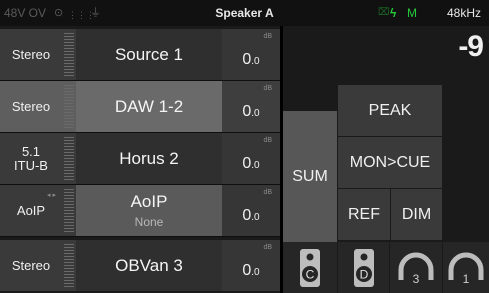  What do you see at coordinates (244, 13) in the screenshot?
I see `status-bar: 48V OV ⊙ ⋮⋮⋮ ⏚ Speaker A ⌧ ϟ M 48kHz` at bounding box center [244, 13].